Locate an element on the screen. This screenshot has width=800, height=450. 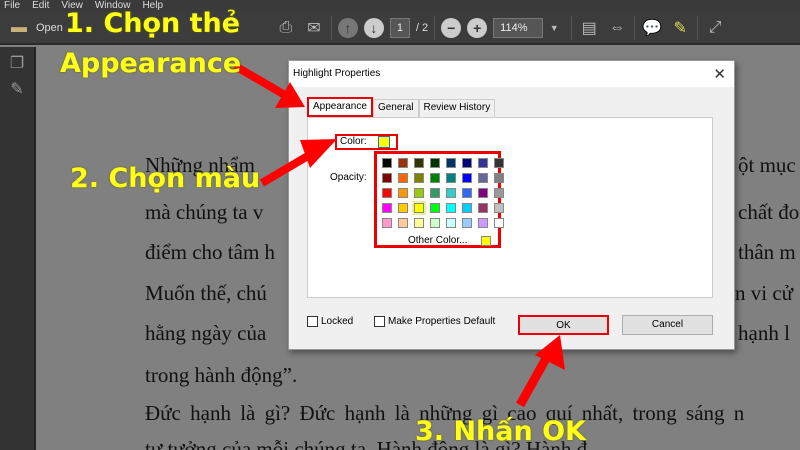
make-default-checkbox: Make Properties Default is located at coordinates (434, 321).